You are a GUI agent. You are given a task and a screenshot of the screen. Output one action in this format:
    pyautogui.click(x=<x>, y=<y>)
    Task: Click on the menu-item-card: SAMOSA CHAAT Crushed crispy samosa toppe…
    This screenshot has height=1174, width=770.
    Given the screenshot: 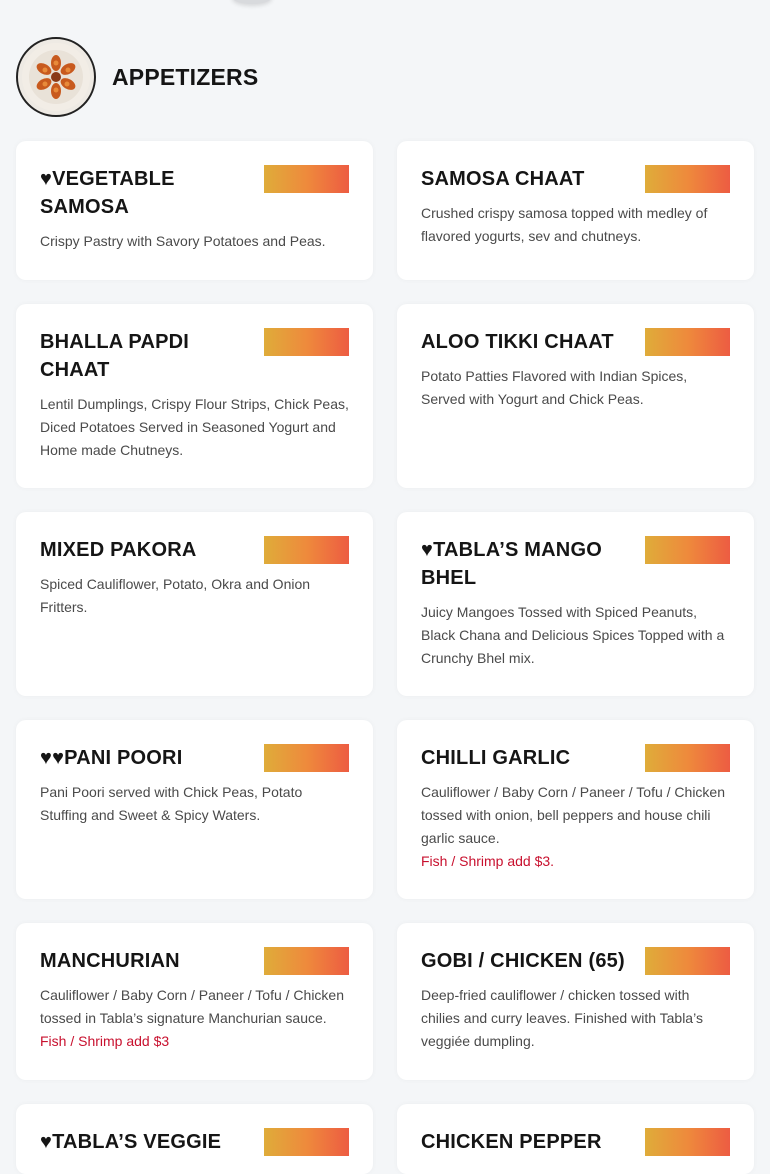 What is the action you would take?
    pyautogui.click(x=575, y=210)
    